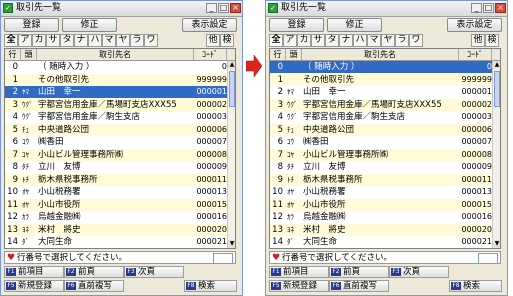  I want to click on row-number: 6, so click(280, 142).